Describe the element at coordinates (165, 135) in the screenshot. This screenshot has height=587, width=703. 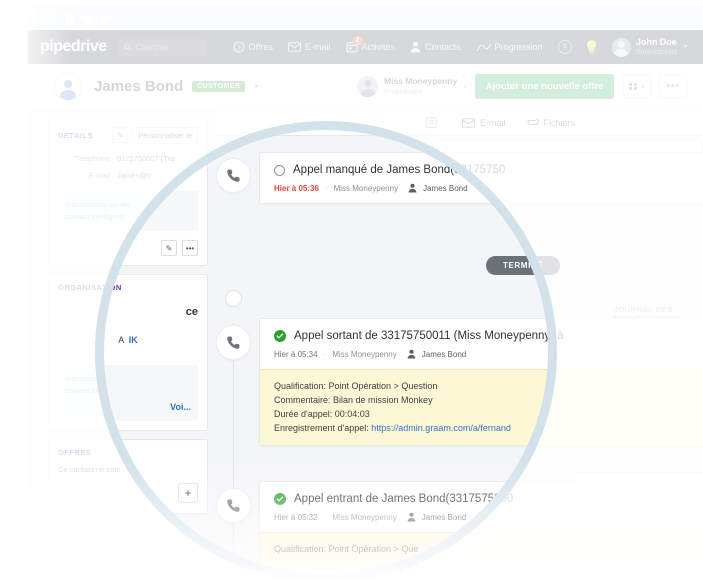
I see `customize-fields-button: Personnaliser le` at that location.